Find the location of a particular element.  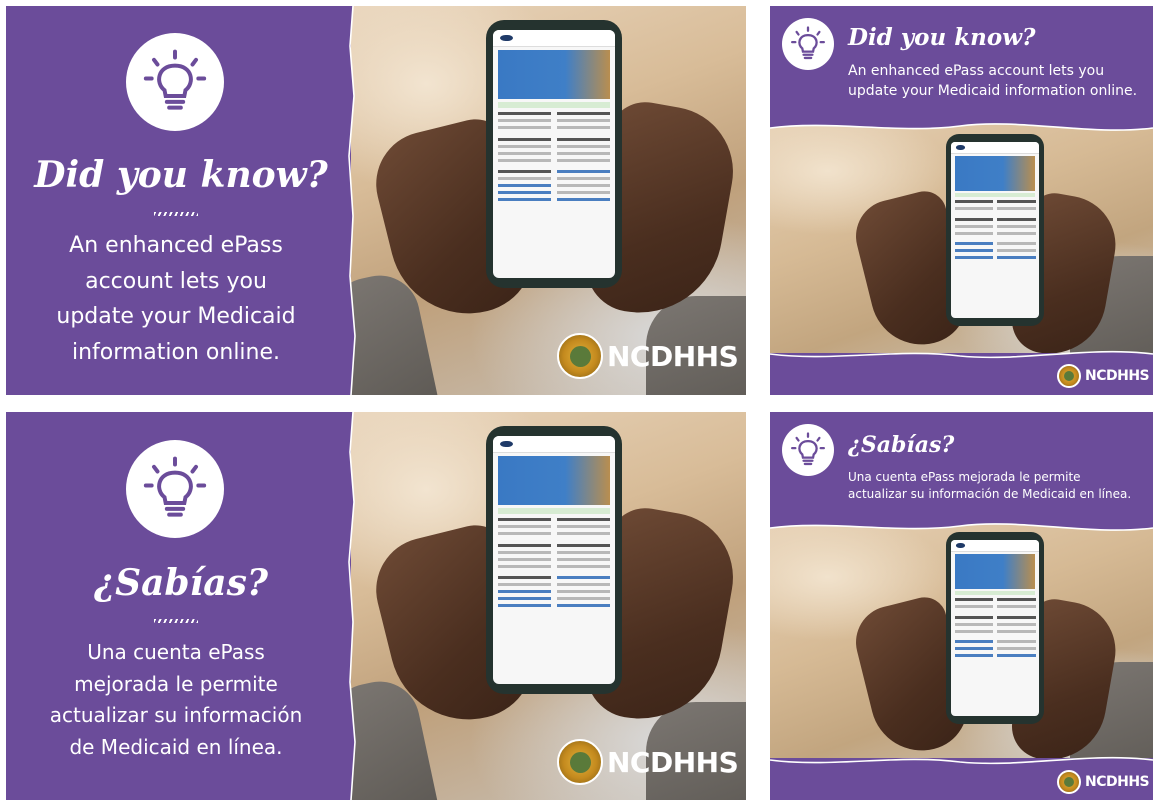

body-line: mejorada le permite is located at coordinates (176, 683).